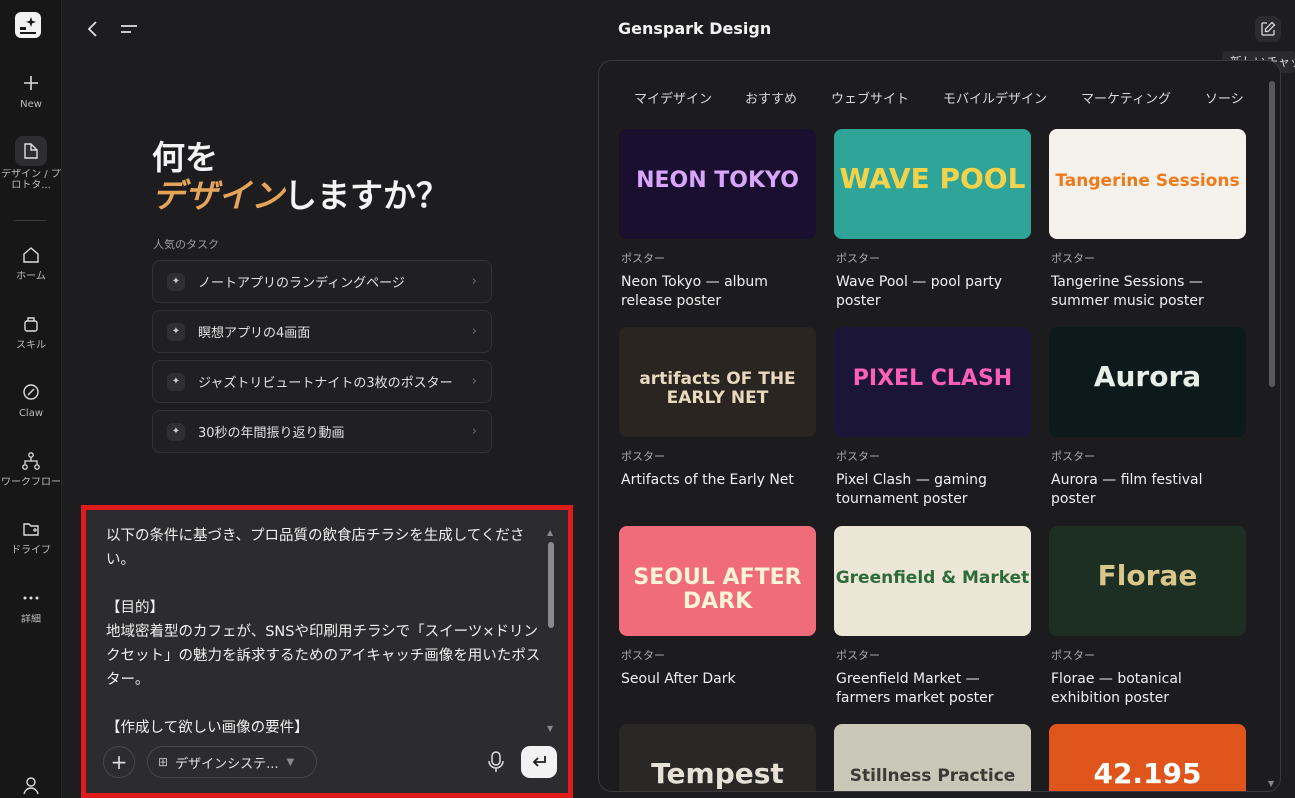 The image size is (1295, 798). Describe the element at coordinates (932, 184) in the screenshot. I see `card-thumbnail: WAVE POOL` at that location.